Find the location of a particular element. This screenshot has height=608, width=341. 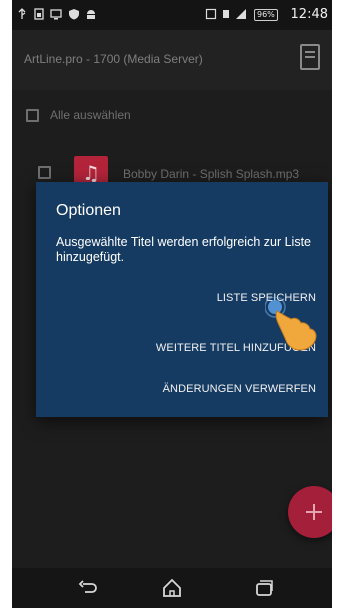

battery-indicator: 96% is located at coordinates (266, 15).